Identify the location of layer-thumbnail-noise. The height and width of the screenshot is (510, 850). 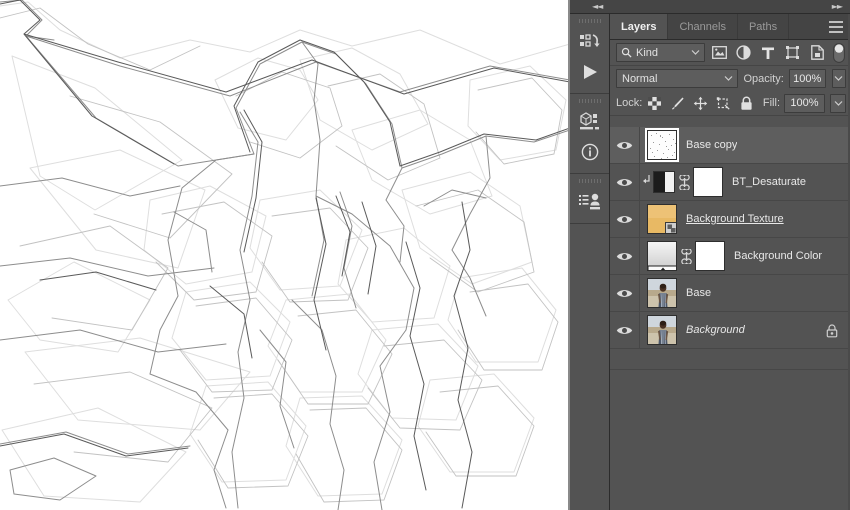
(662, 145).